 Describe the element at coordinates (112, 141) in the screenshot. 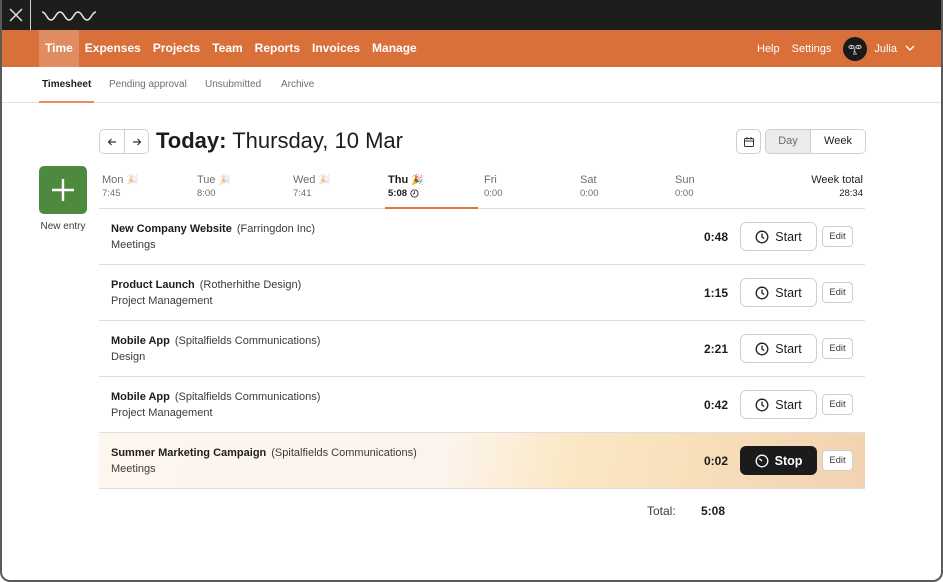

I see `previous-day-button` at that location.